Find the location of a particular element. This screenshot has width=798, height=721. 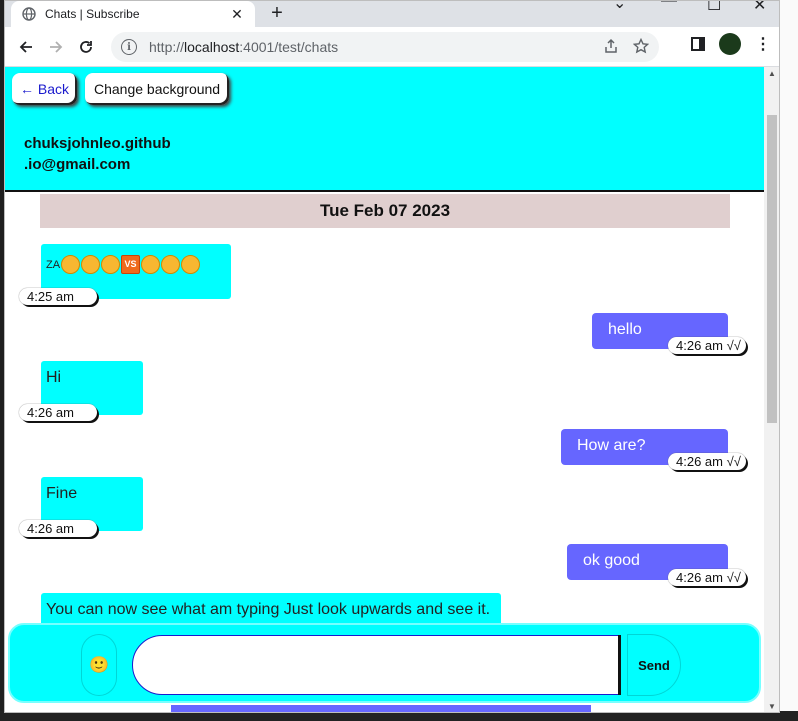

scroll-up-icon: ▲ is located at coordinates (772, 73).